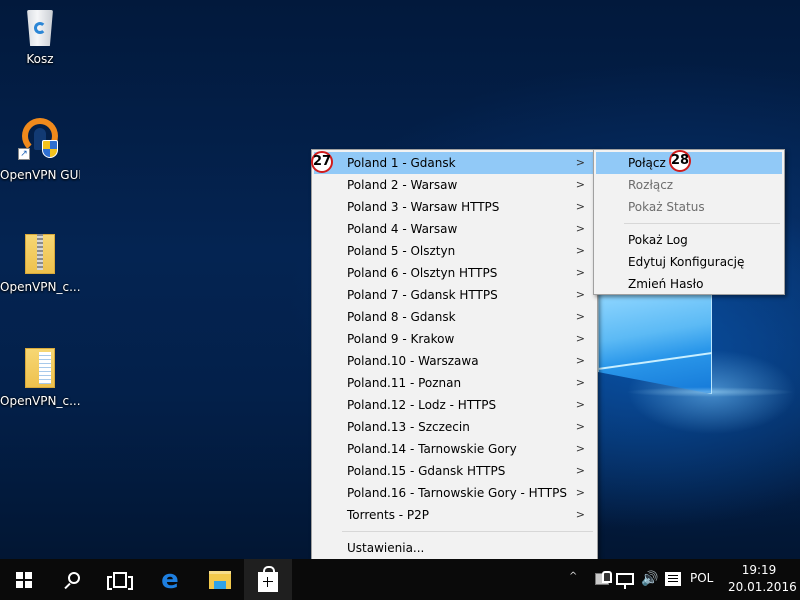  What do you see at coordinates (322, 162) in the screenshot?
I see `step-callout-badge: 27` at bounding box center [322, 162].